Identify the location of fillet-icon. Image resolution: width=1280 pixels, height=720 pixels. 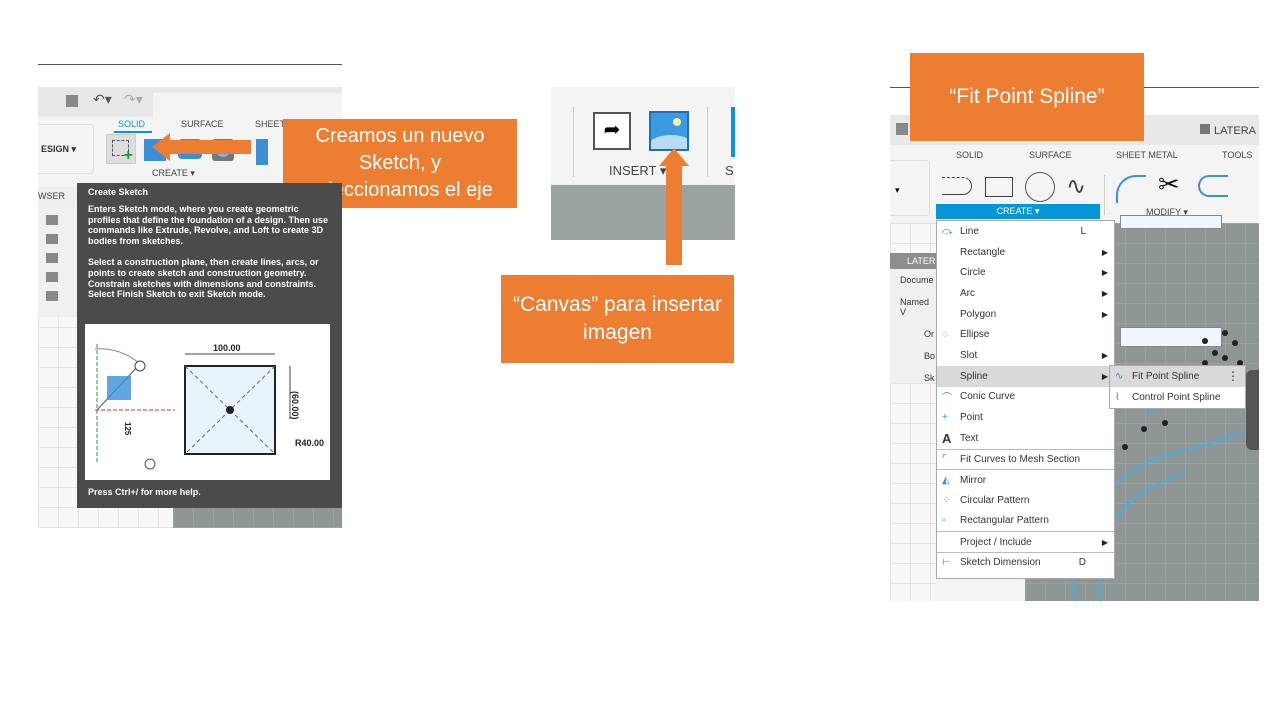
(1131, 189).